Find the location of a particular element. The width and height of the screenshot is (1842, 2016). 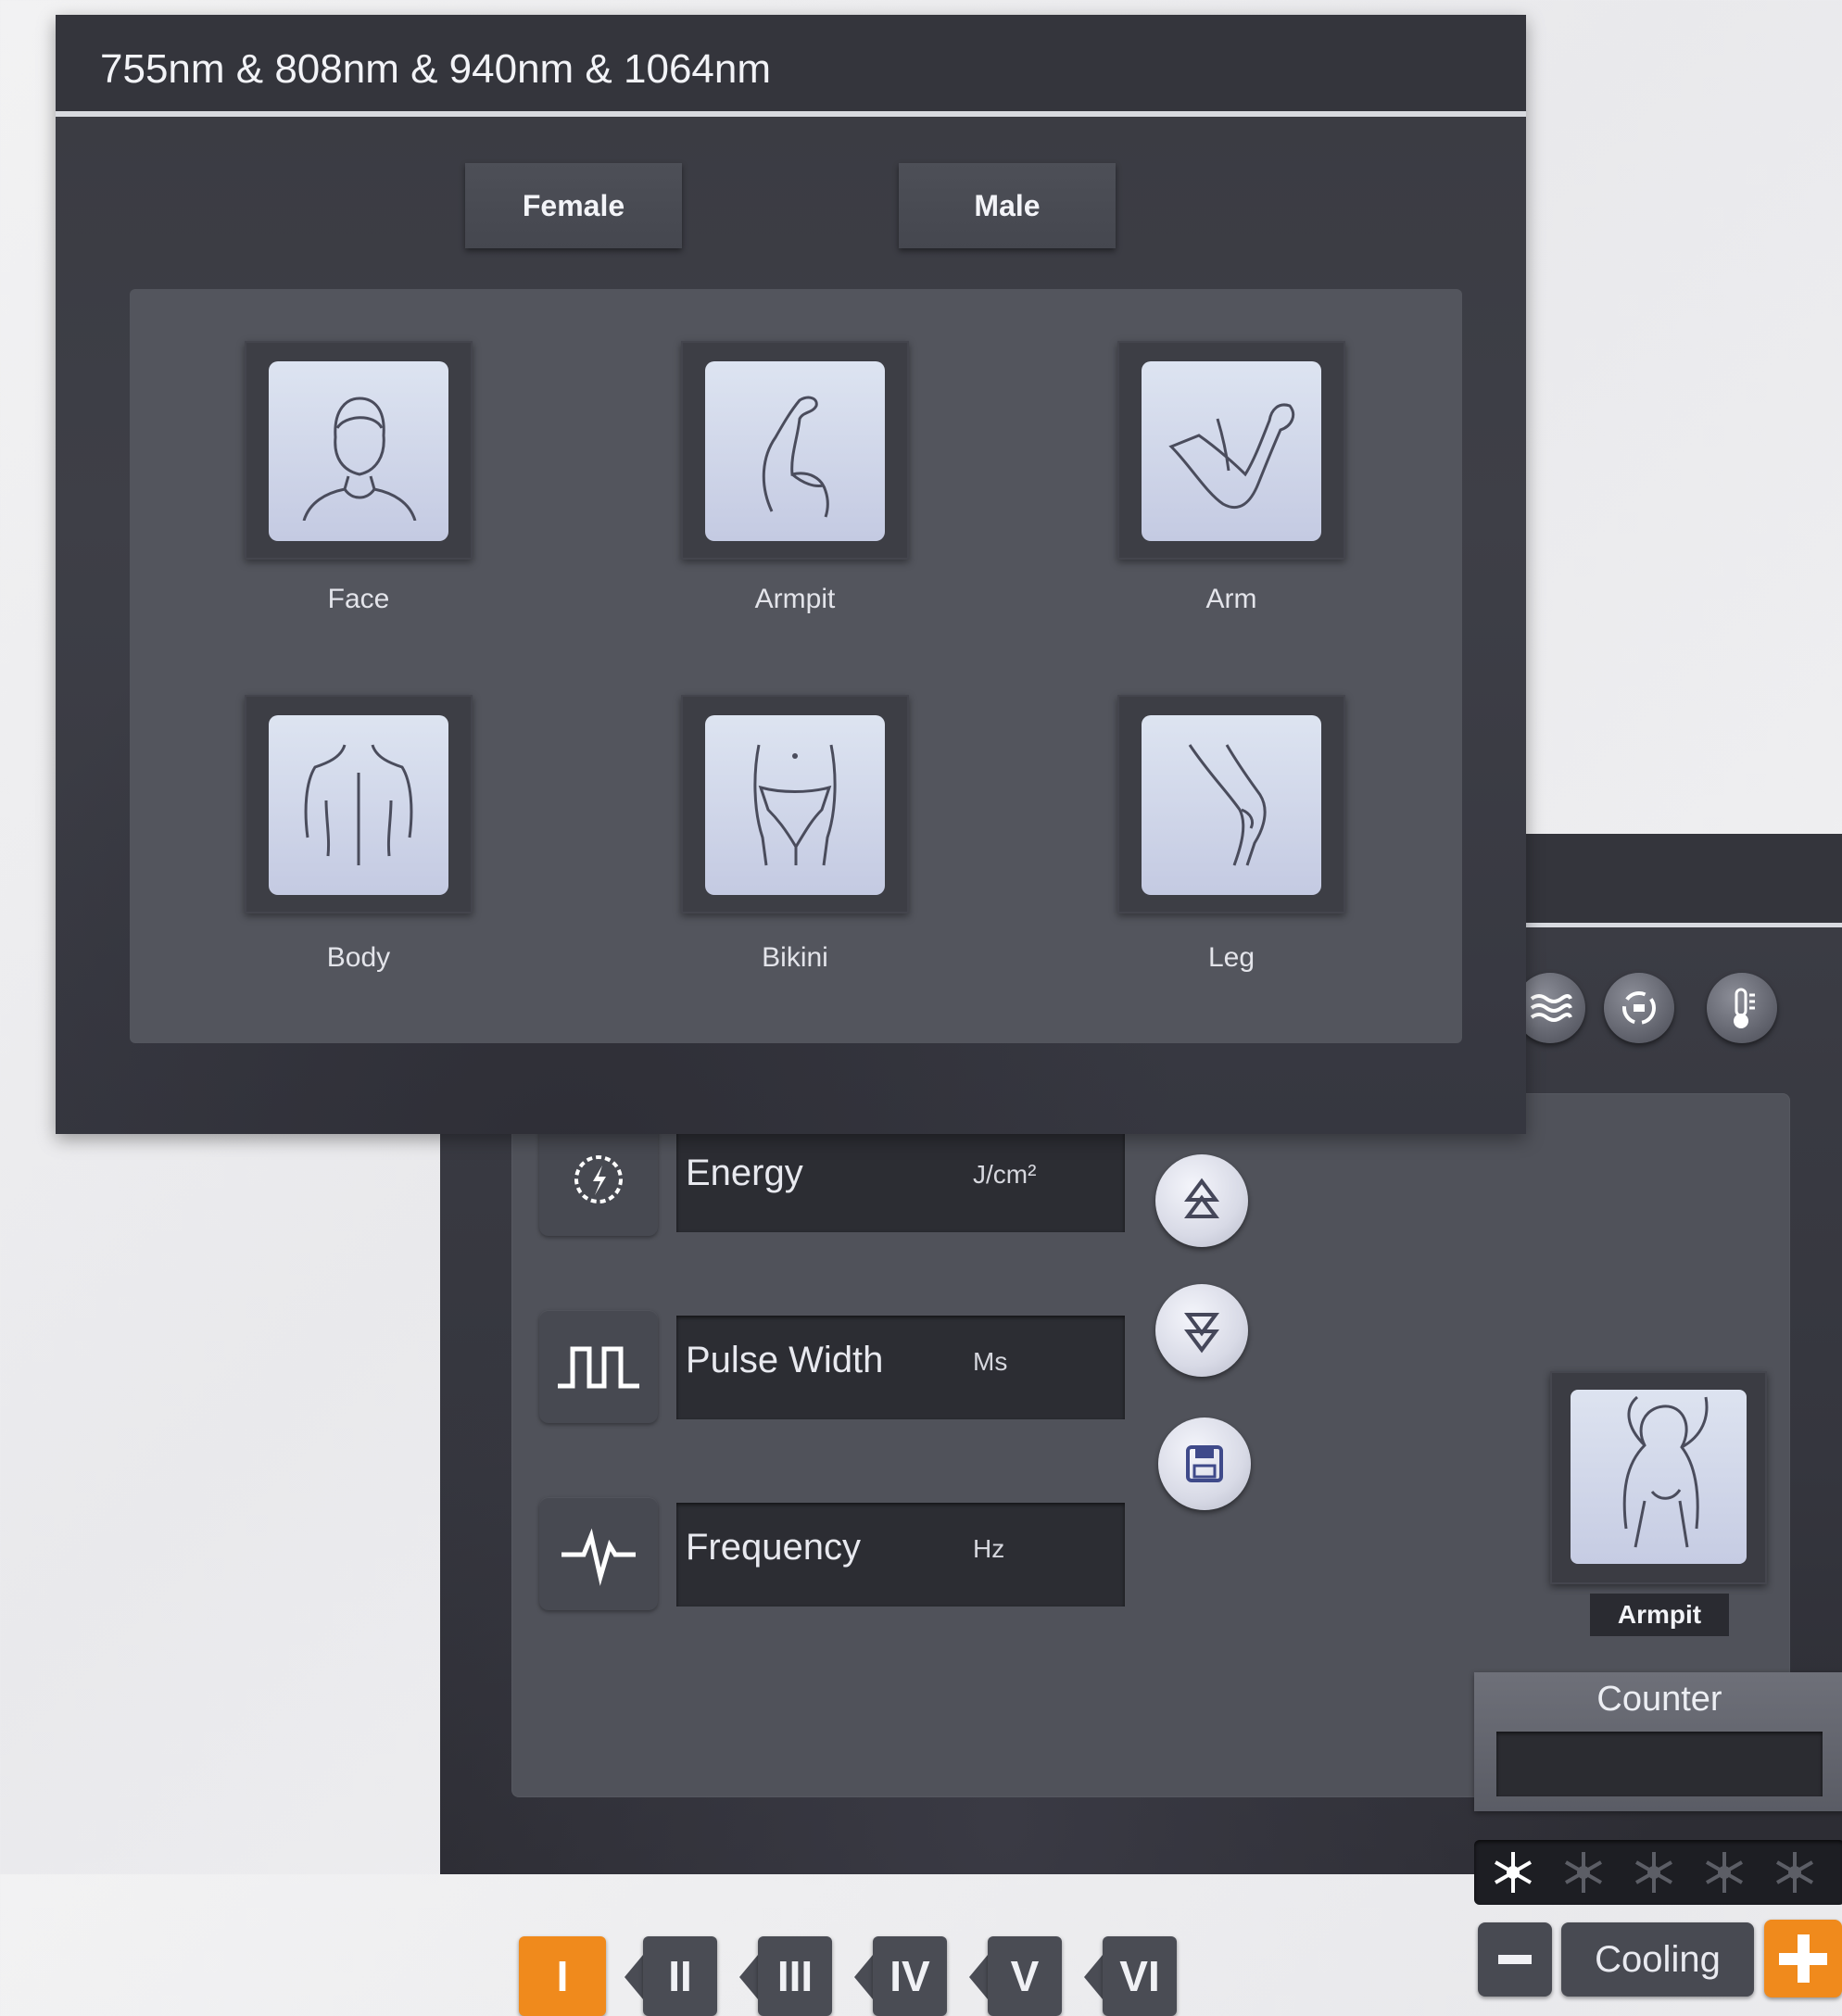

energy-icon is located at coordinates (599, 1179).